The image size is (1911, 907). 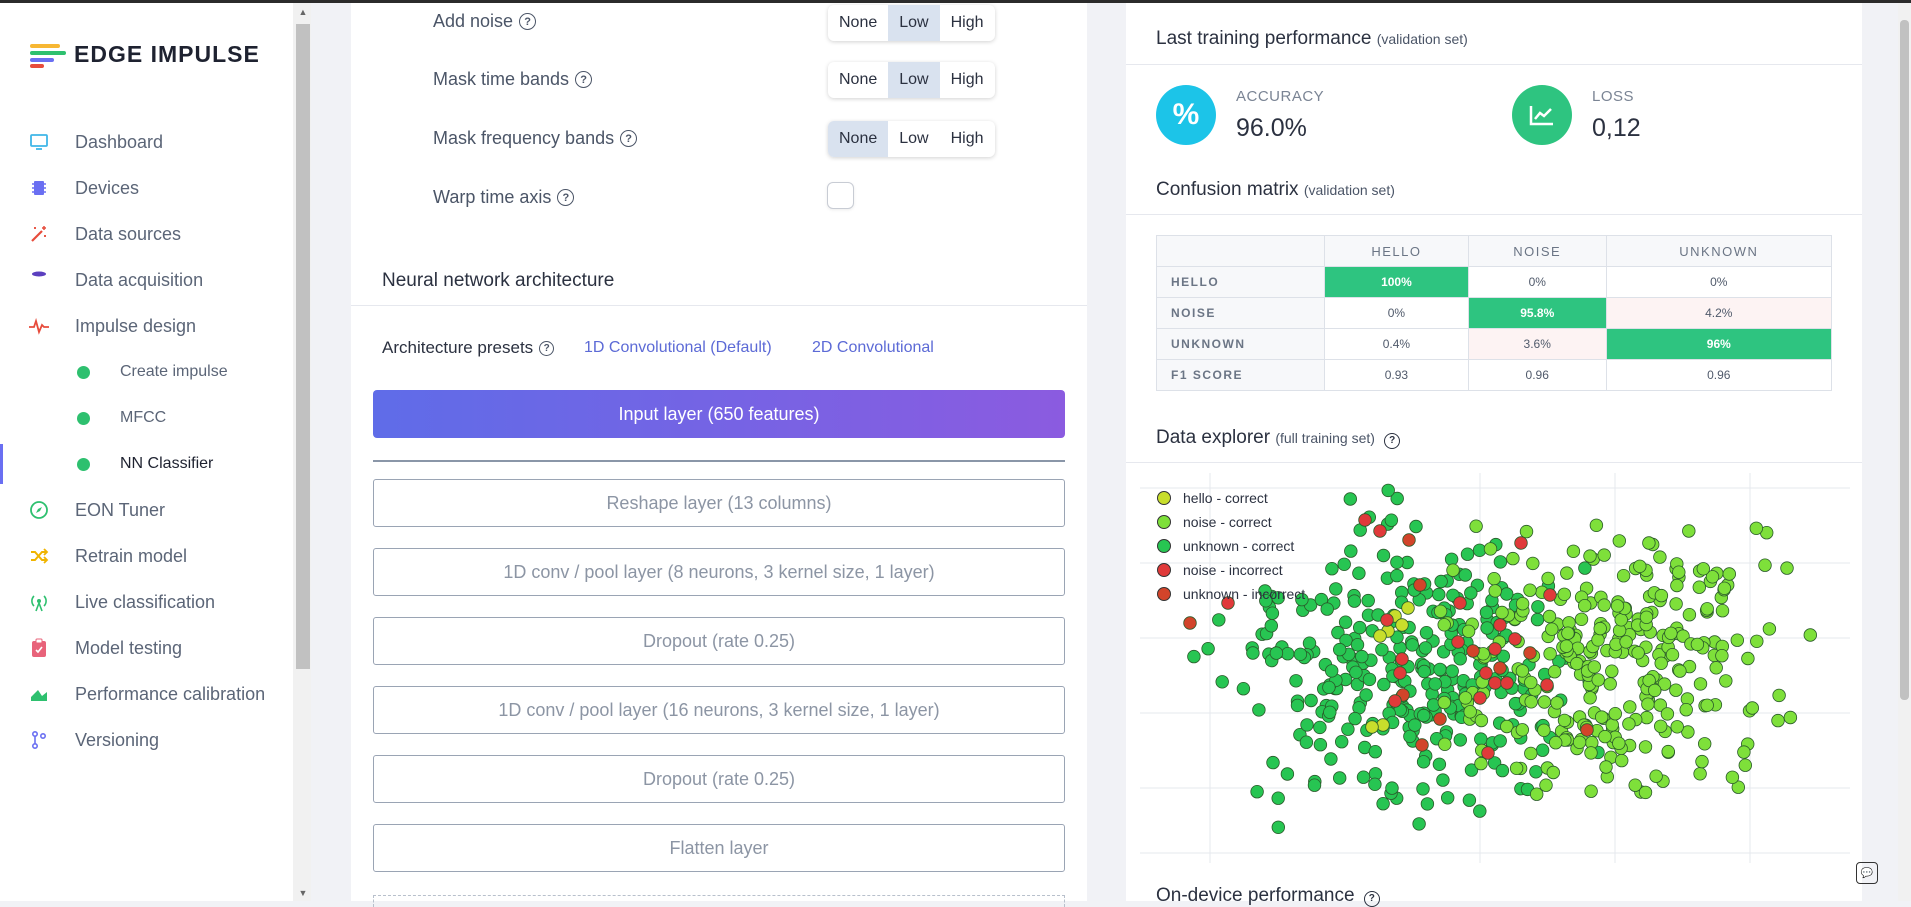 What do you see at coordinates (146, 188) in the screenshot?
I see `sidebar-item-devices: Devices` at bounding box center [146, 188].